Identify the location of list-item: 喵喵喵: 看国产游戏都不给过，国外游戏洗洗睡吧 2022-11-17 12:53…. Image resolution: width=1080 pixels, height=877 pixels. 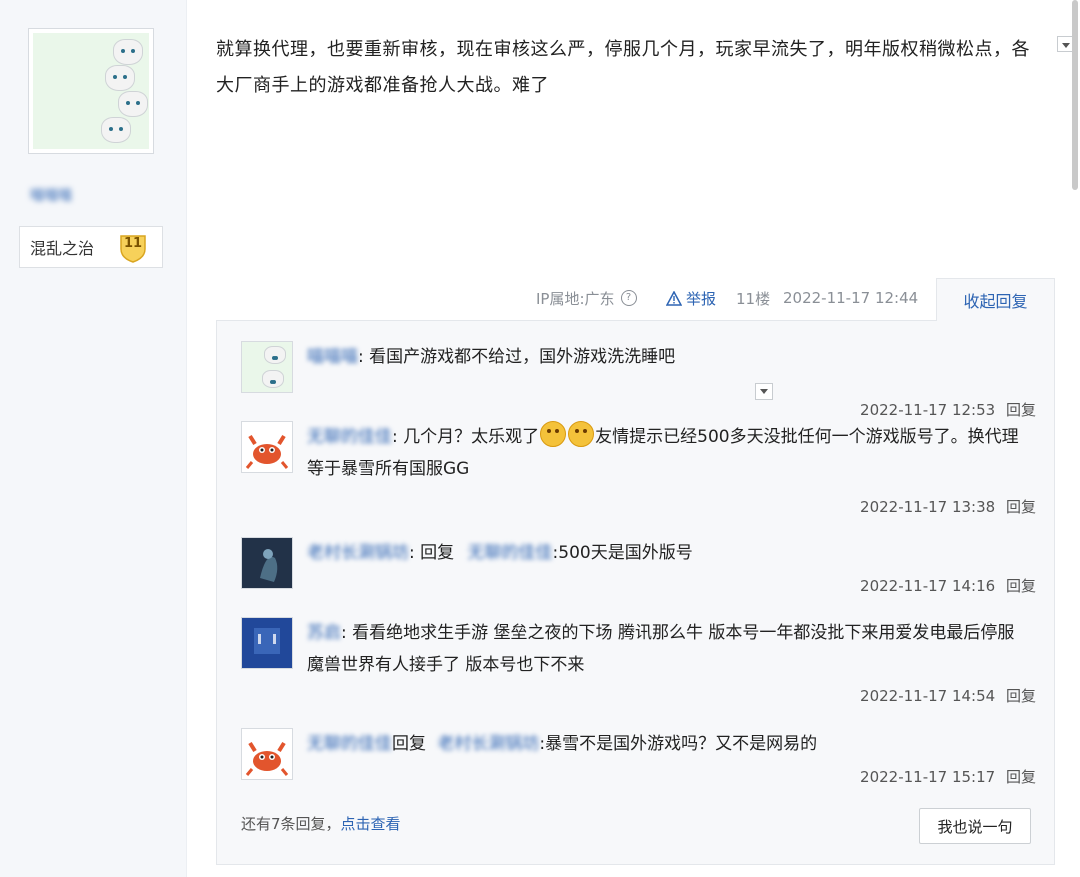
(638, 380).